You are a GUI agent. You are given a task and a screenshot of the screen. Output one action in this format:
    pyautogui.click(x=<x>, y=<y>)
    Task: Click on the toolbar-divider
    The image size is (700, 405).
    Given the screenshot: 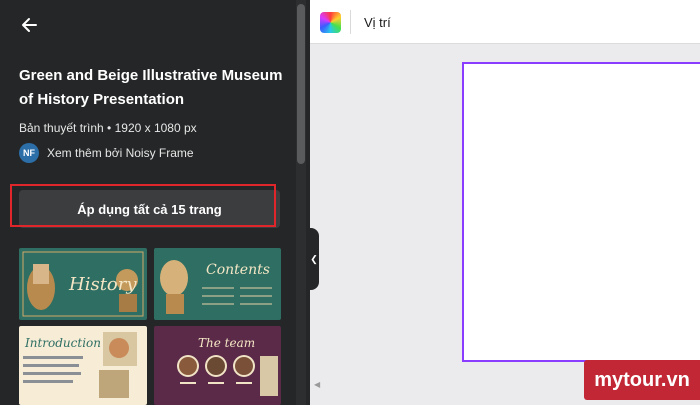 What is the action you would take?
    pyautogui.click(x=350, y=22)
    